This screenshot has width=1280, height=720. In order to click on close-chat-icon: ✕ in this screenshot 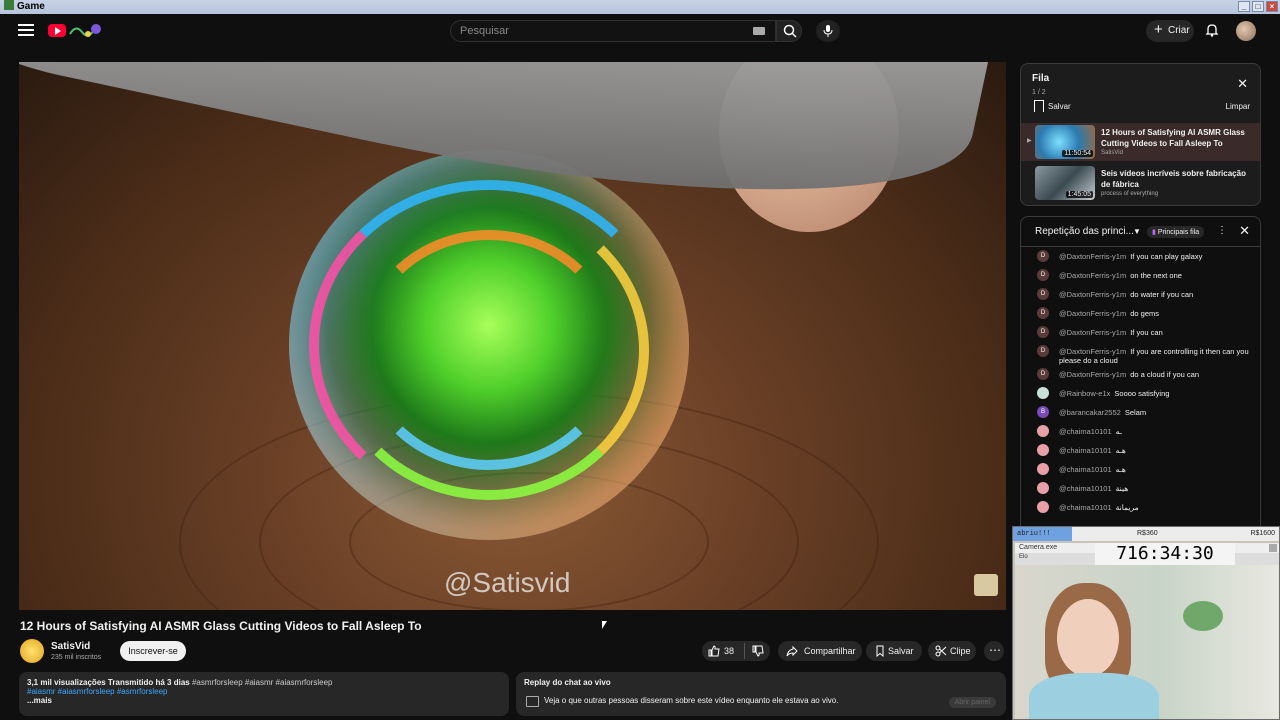, I will do `click(1244, 231)`.